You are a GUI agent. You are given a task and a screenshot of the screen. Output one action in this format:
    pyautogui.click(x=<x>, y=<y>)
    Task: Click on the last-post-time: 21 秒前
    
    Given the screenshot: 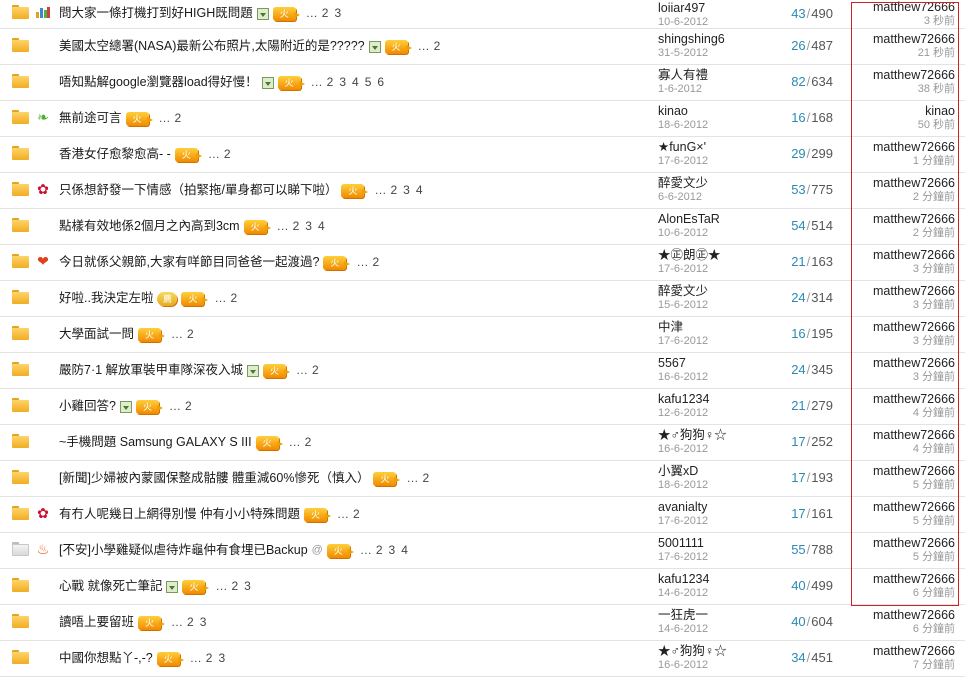 What is the action you would take?
    pyautogui.click(x=900, y=53)
    